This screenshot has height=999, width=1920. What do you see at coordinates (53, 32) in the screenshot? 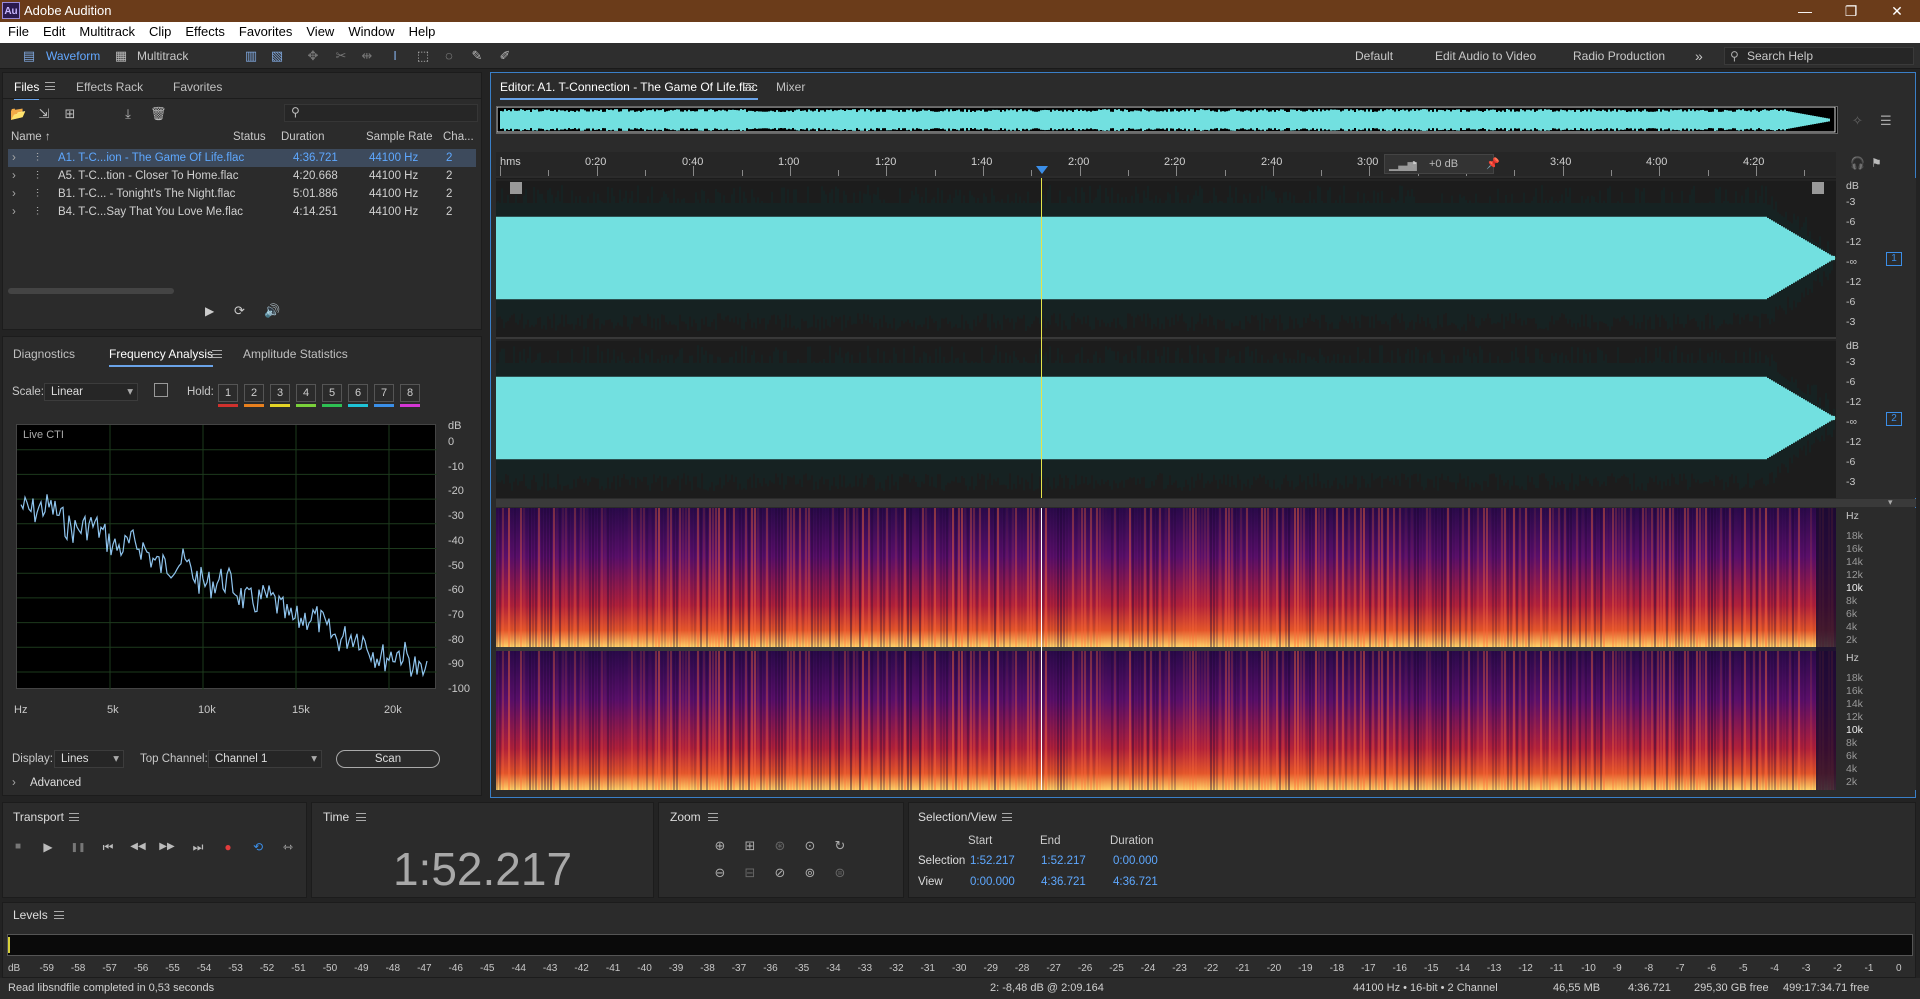
I see `menu-edit: Edit` at bounding box center [53, 32].